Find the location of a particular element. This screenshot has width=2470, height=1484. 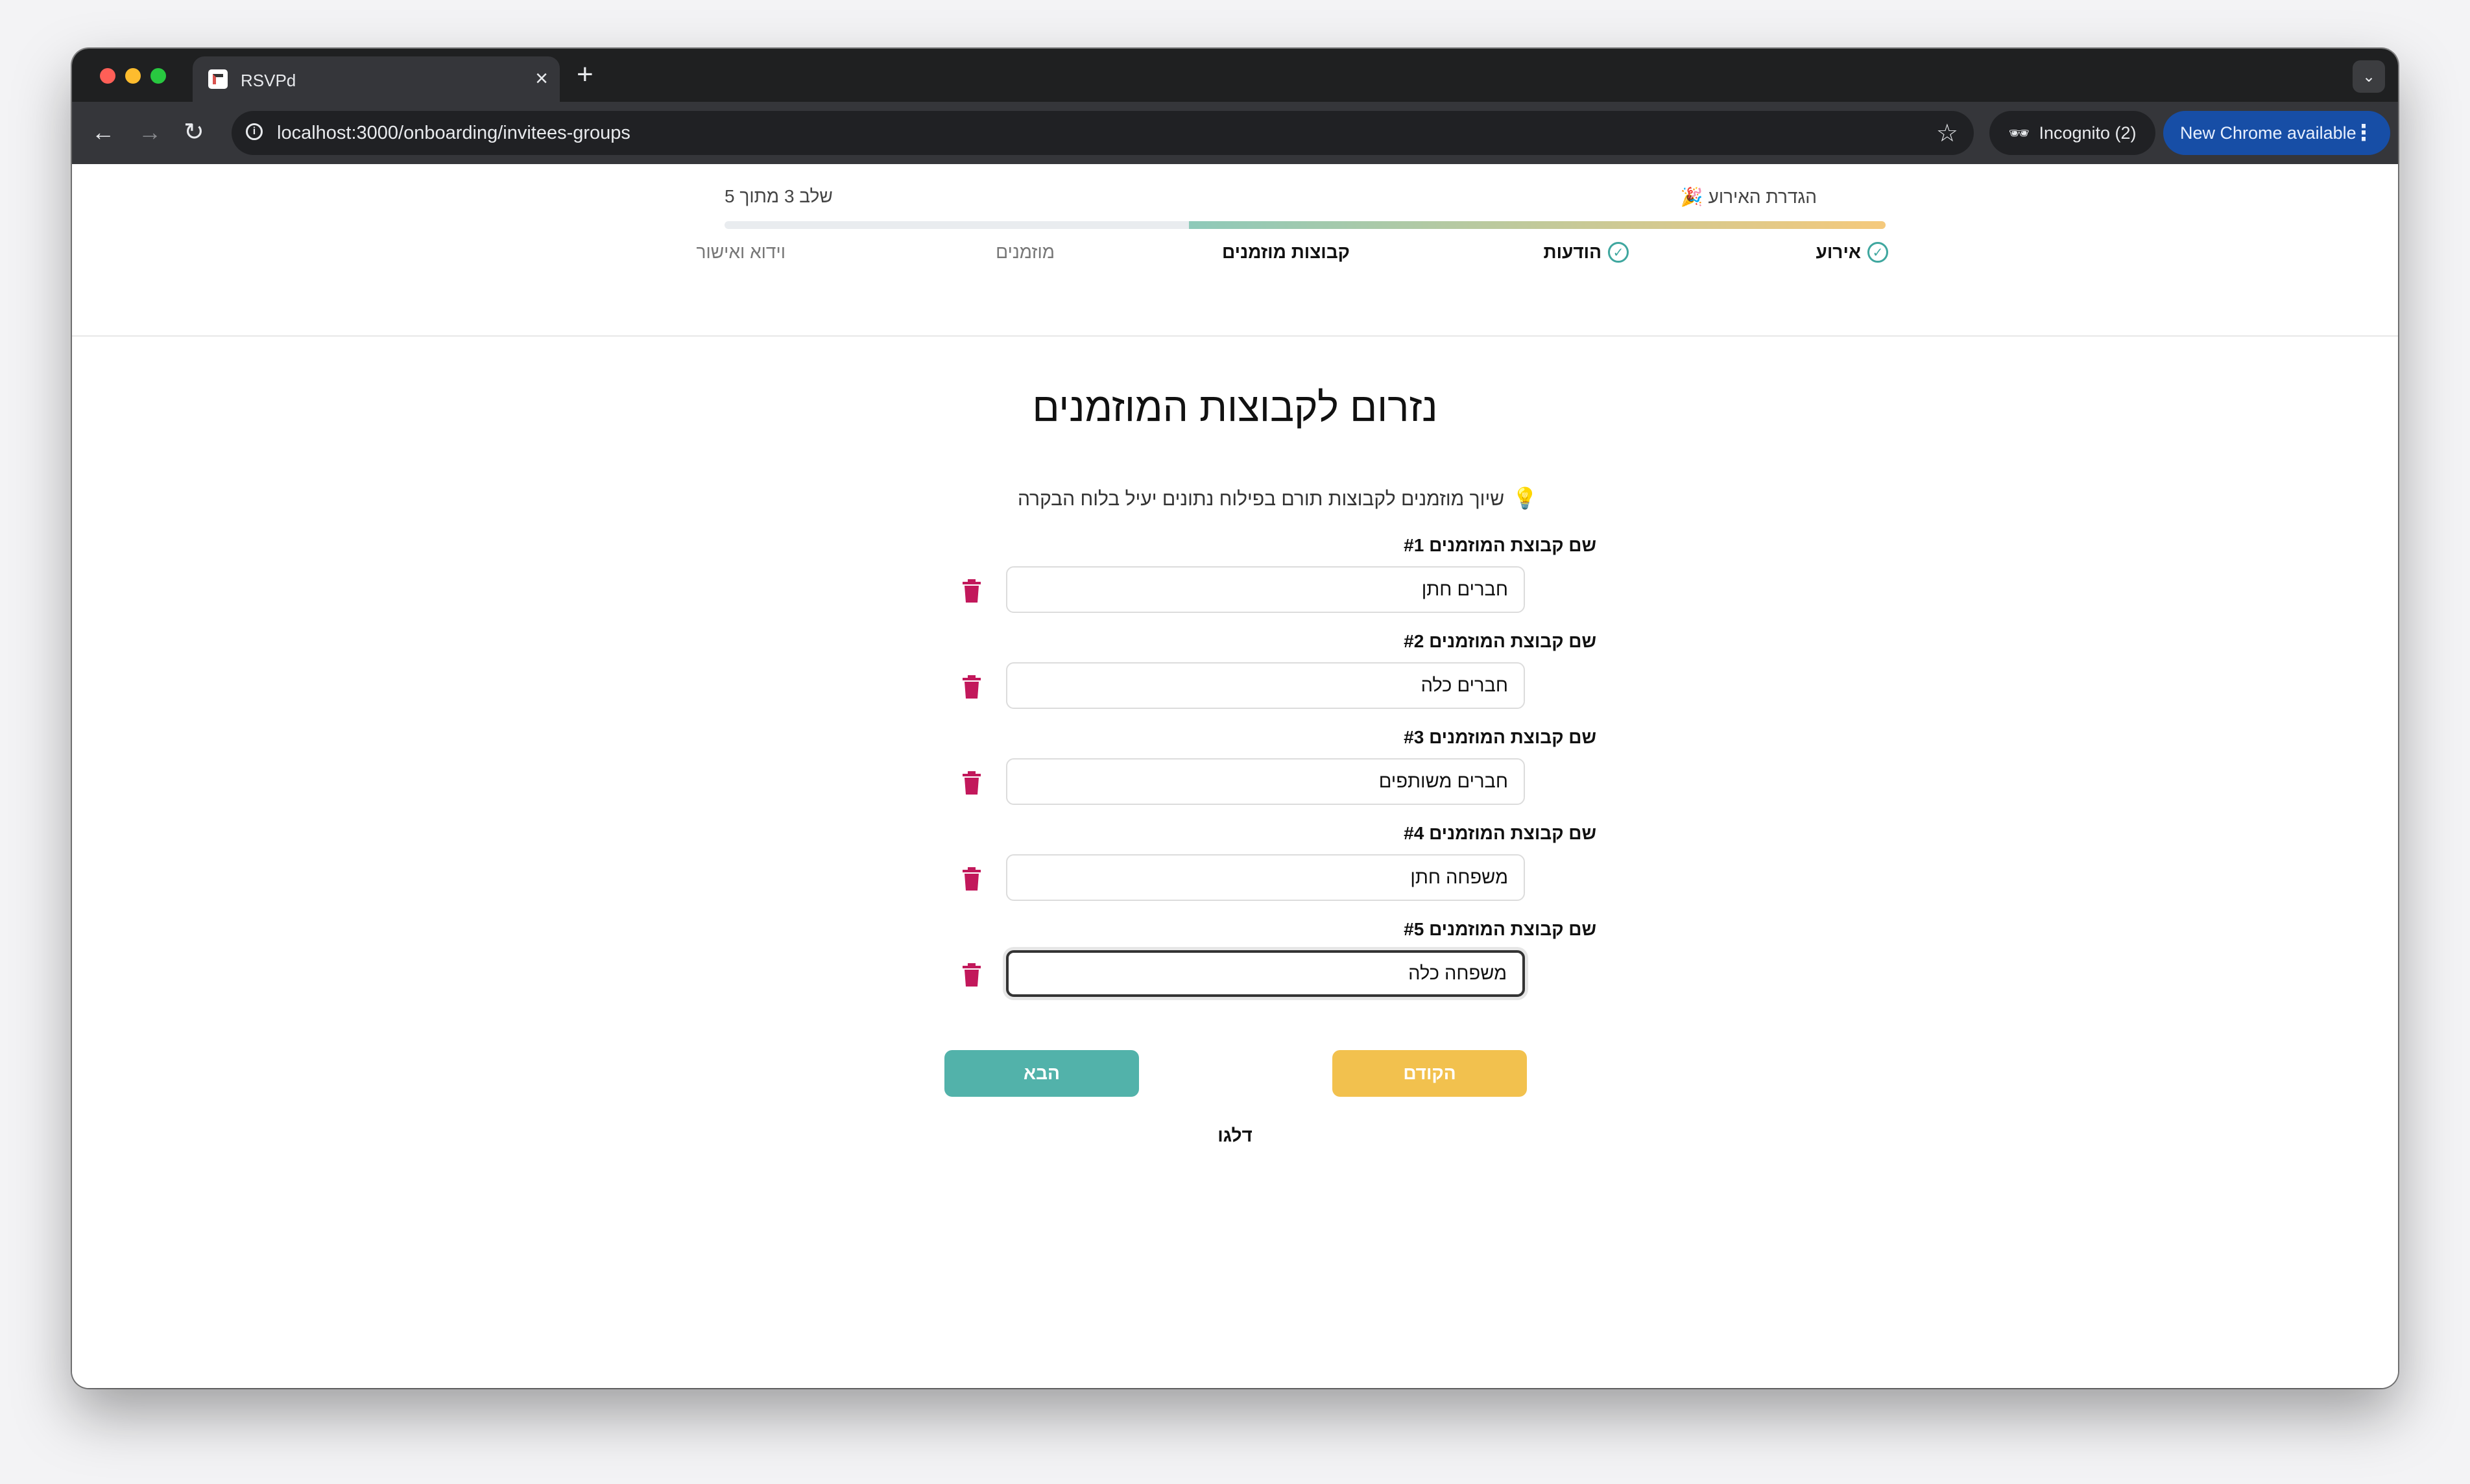

step-label: קבוצות מוזמנים is located at coordinates (1286, 252).